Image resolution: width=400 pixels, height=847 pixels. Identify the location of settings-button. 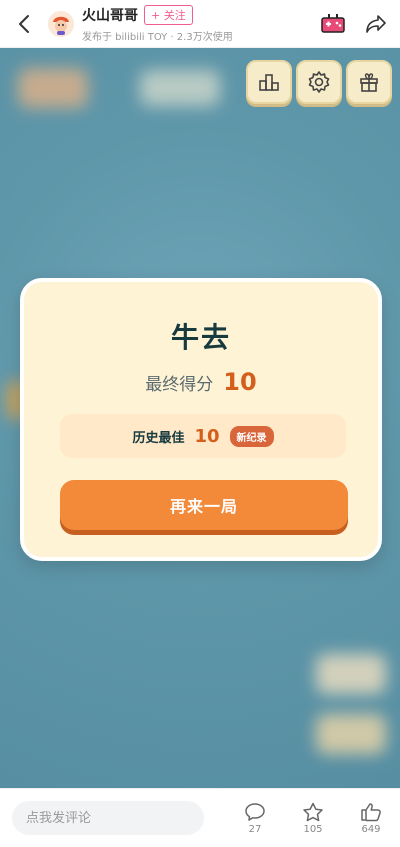
(319, 82).